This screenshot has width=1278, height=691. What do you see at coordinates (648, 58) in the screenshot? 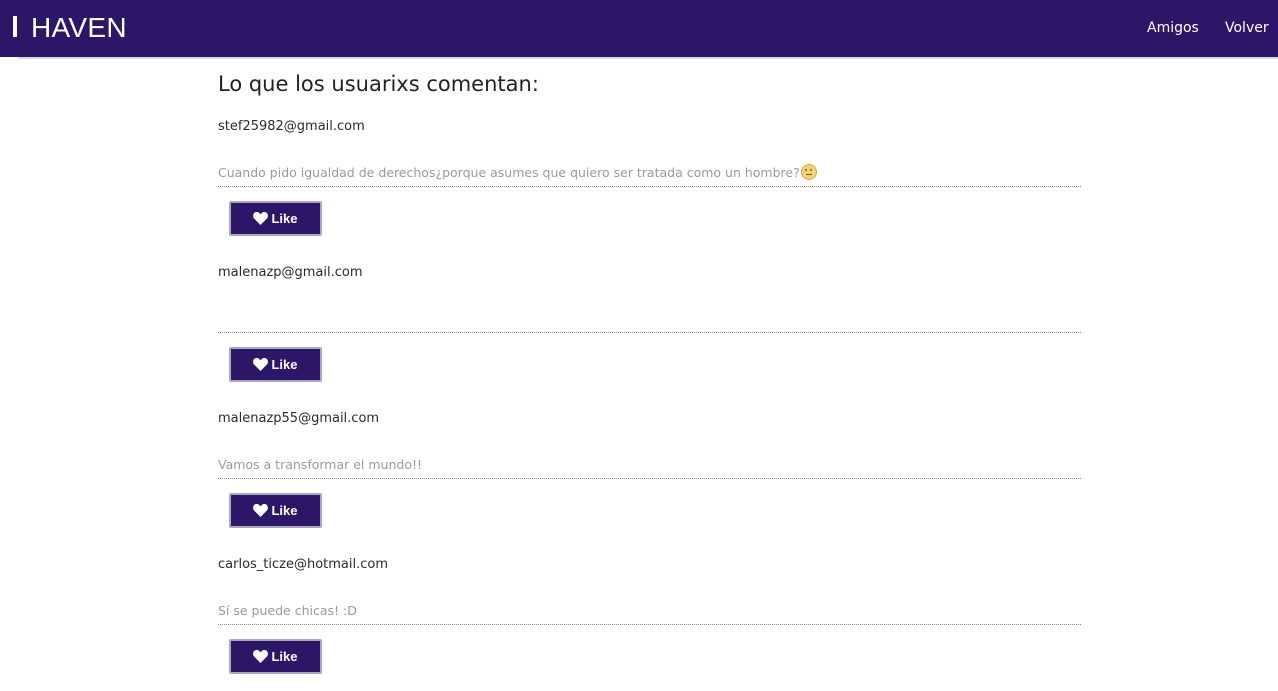
I see `navbar-divider` at bounding box center [648, 58].